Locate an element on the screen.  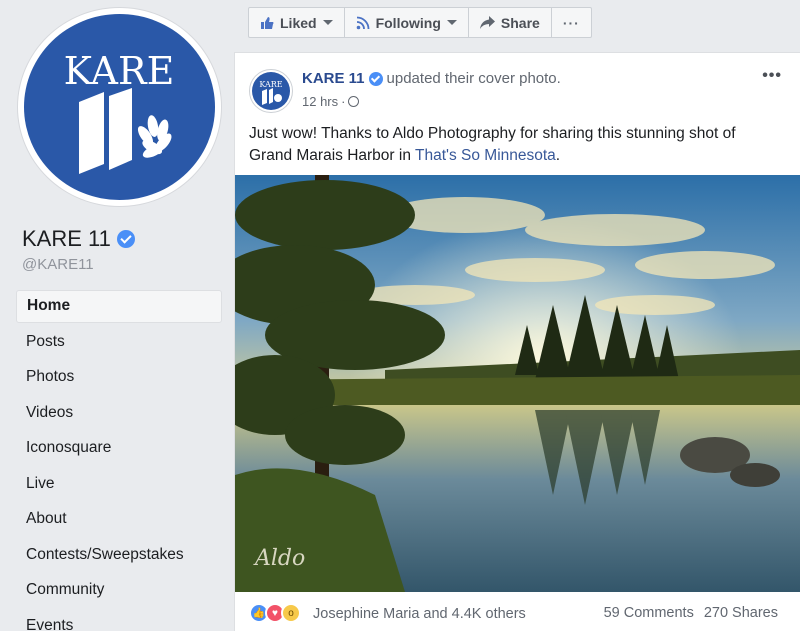
comments-count: 59 Comments is located at coordinates (649, 613).